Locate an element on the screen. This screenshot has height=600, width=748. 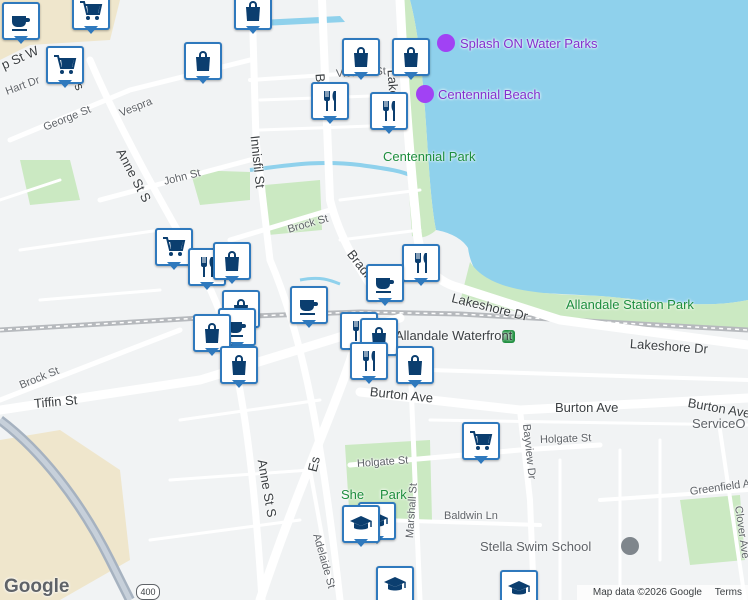
place-splash-on: Splash ON Water Parks is located at coordinates (529, 43).